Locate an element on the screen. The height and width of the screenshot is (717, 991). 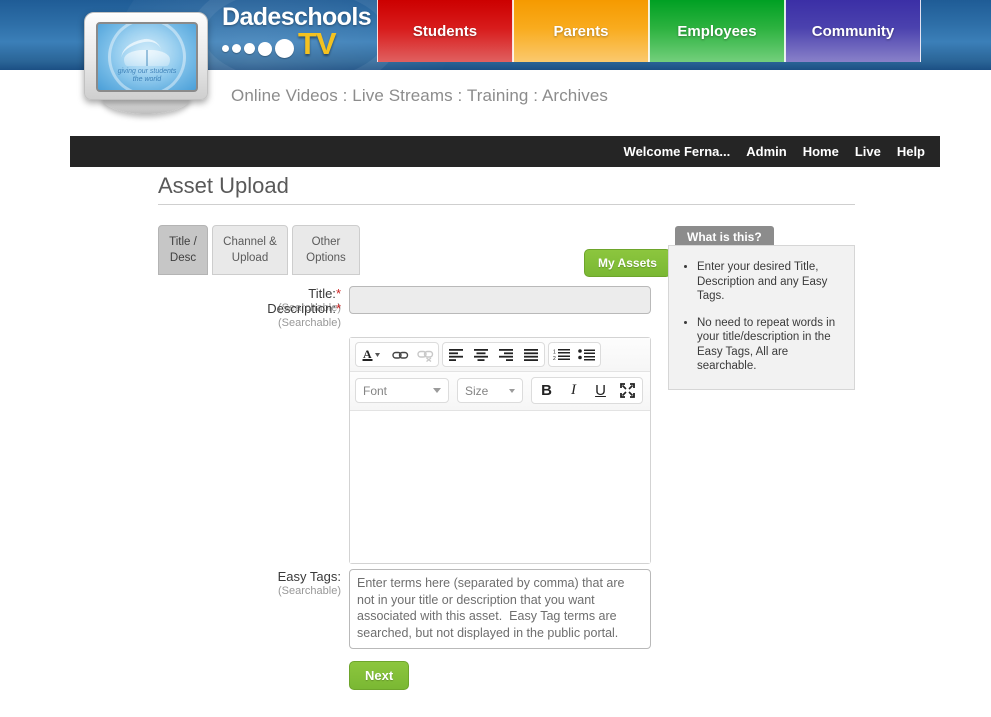
tv-body: giving our students the world is located at coordinates (146, 56).